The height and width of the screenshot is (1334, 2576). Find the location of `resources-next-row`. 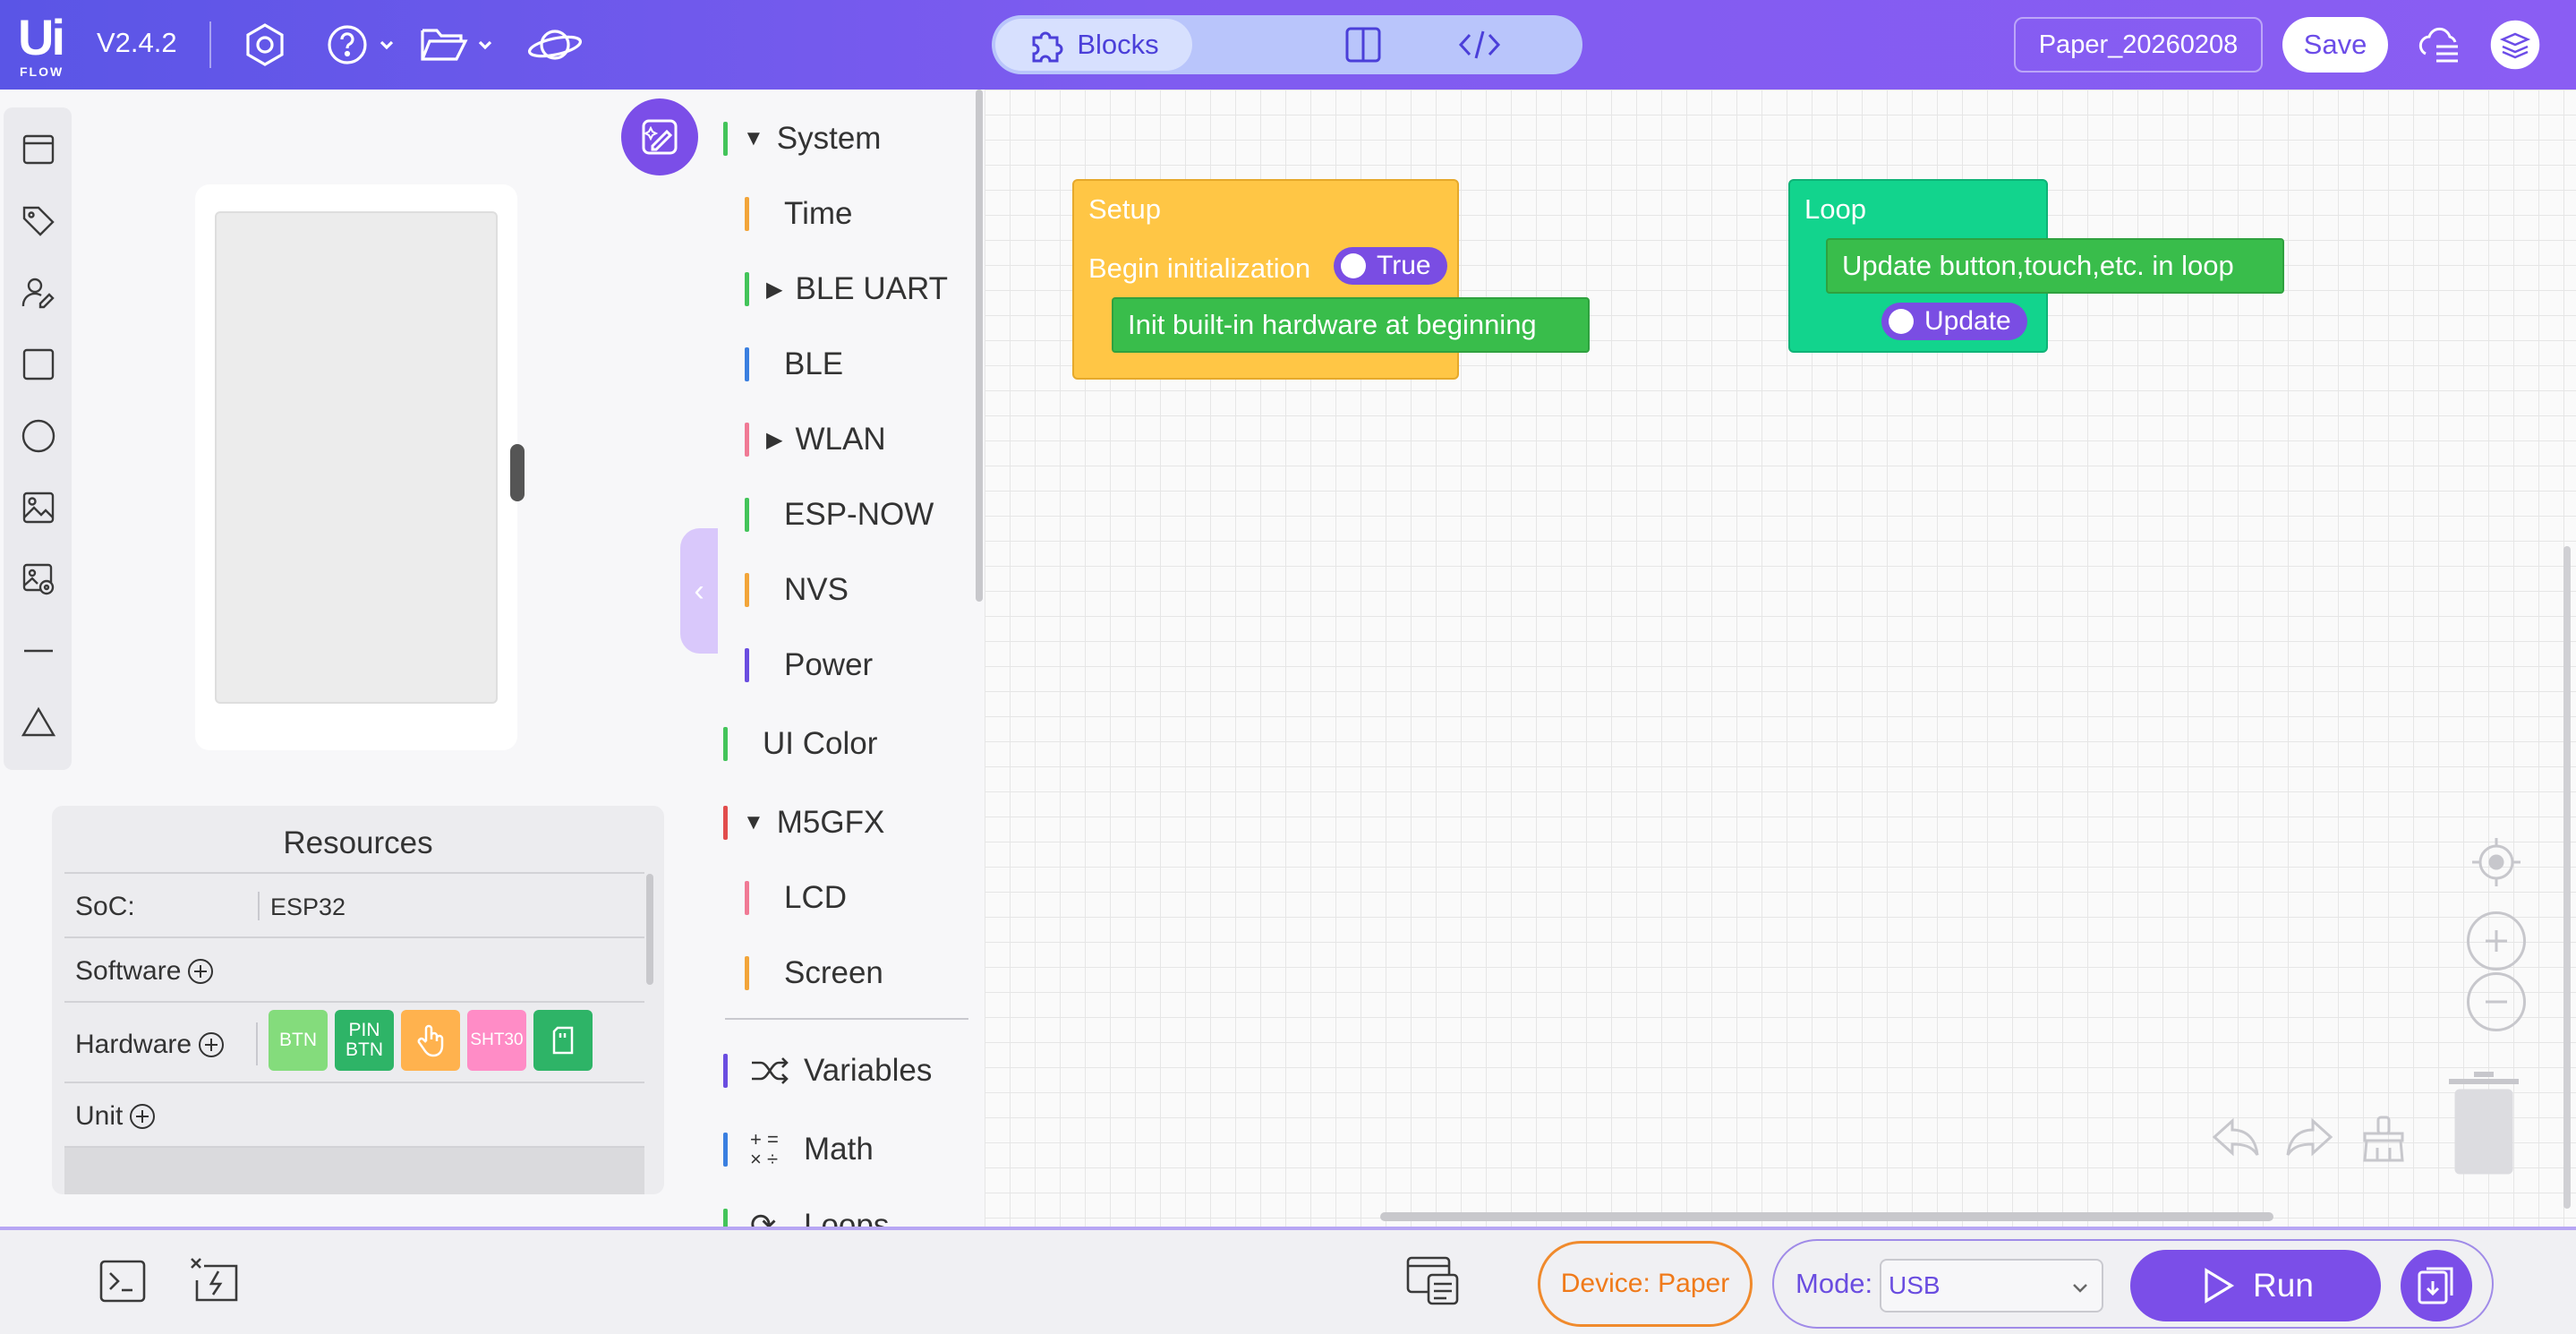

resources-next-row is located at coordinates (354, 1170).